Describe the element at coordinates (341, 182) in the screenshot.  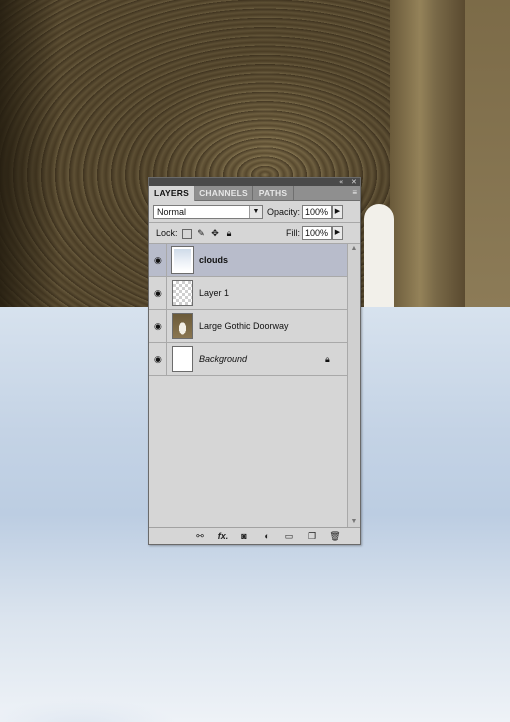
I see `collapse-icon: «` at that location.